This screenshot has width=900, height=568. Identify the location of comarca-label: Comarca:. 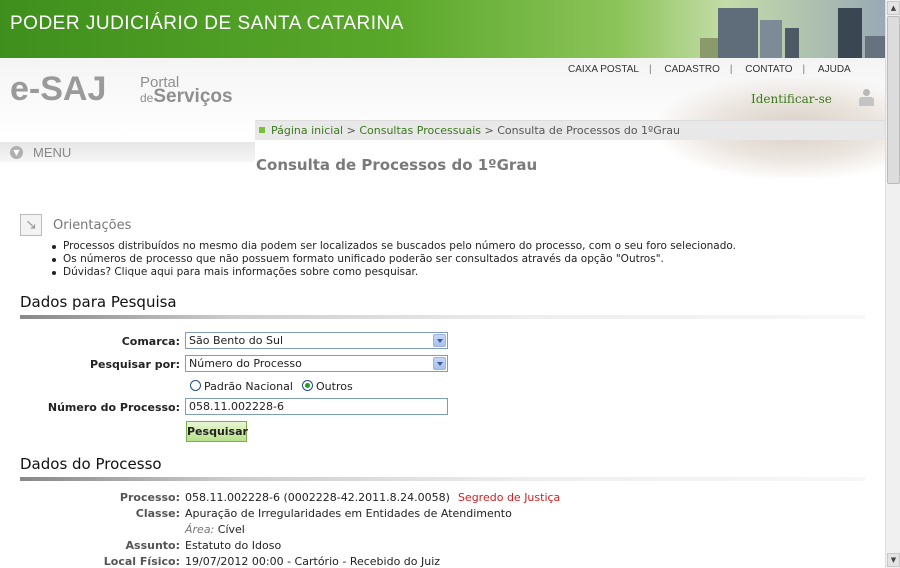
(150, 341).